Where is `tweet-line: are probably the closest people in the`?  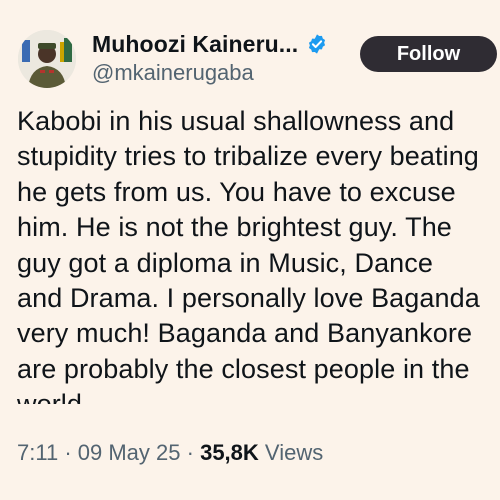 tweet-line: are probably the closest people in the is located at coordinates (243, 368).